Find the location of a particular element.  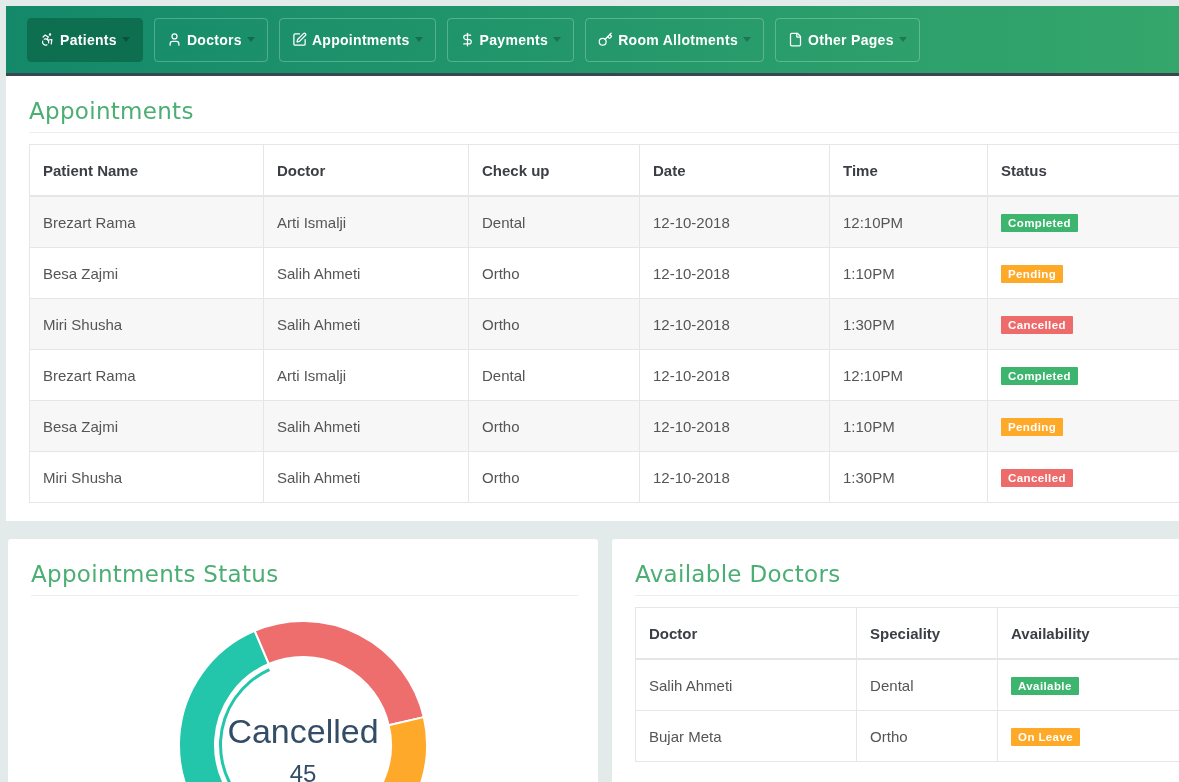

availability-badge: On Leave is located at coordinates (1045, 736).